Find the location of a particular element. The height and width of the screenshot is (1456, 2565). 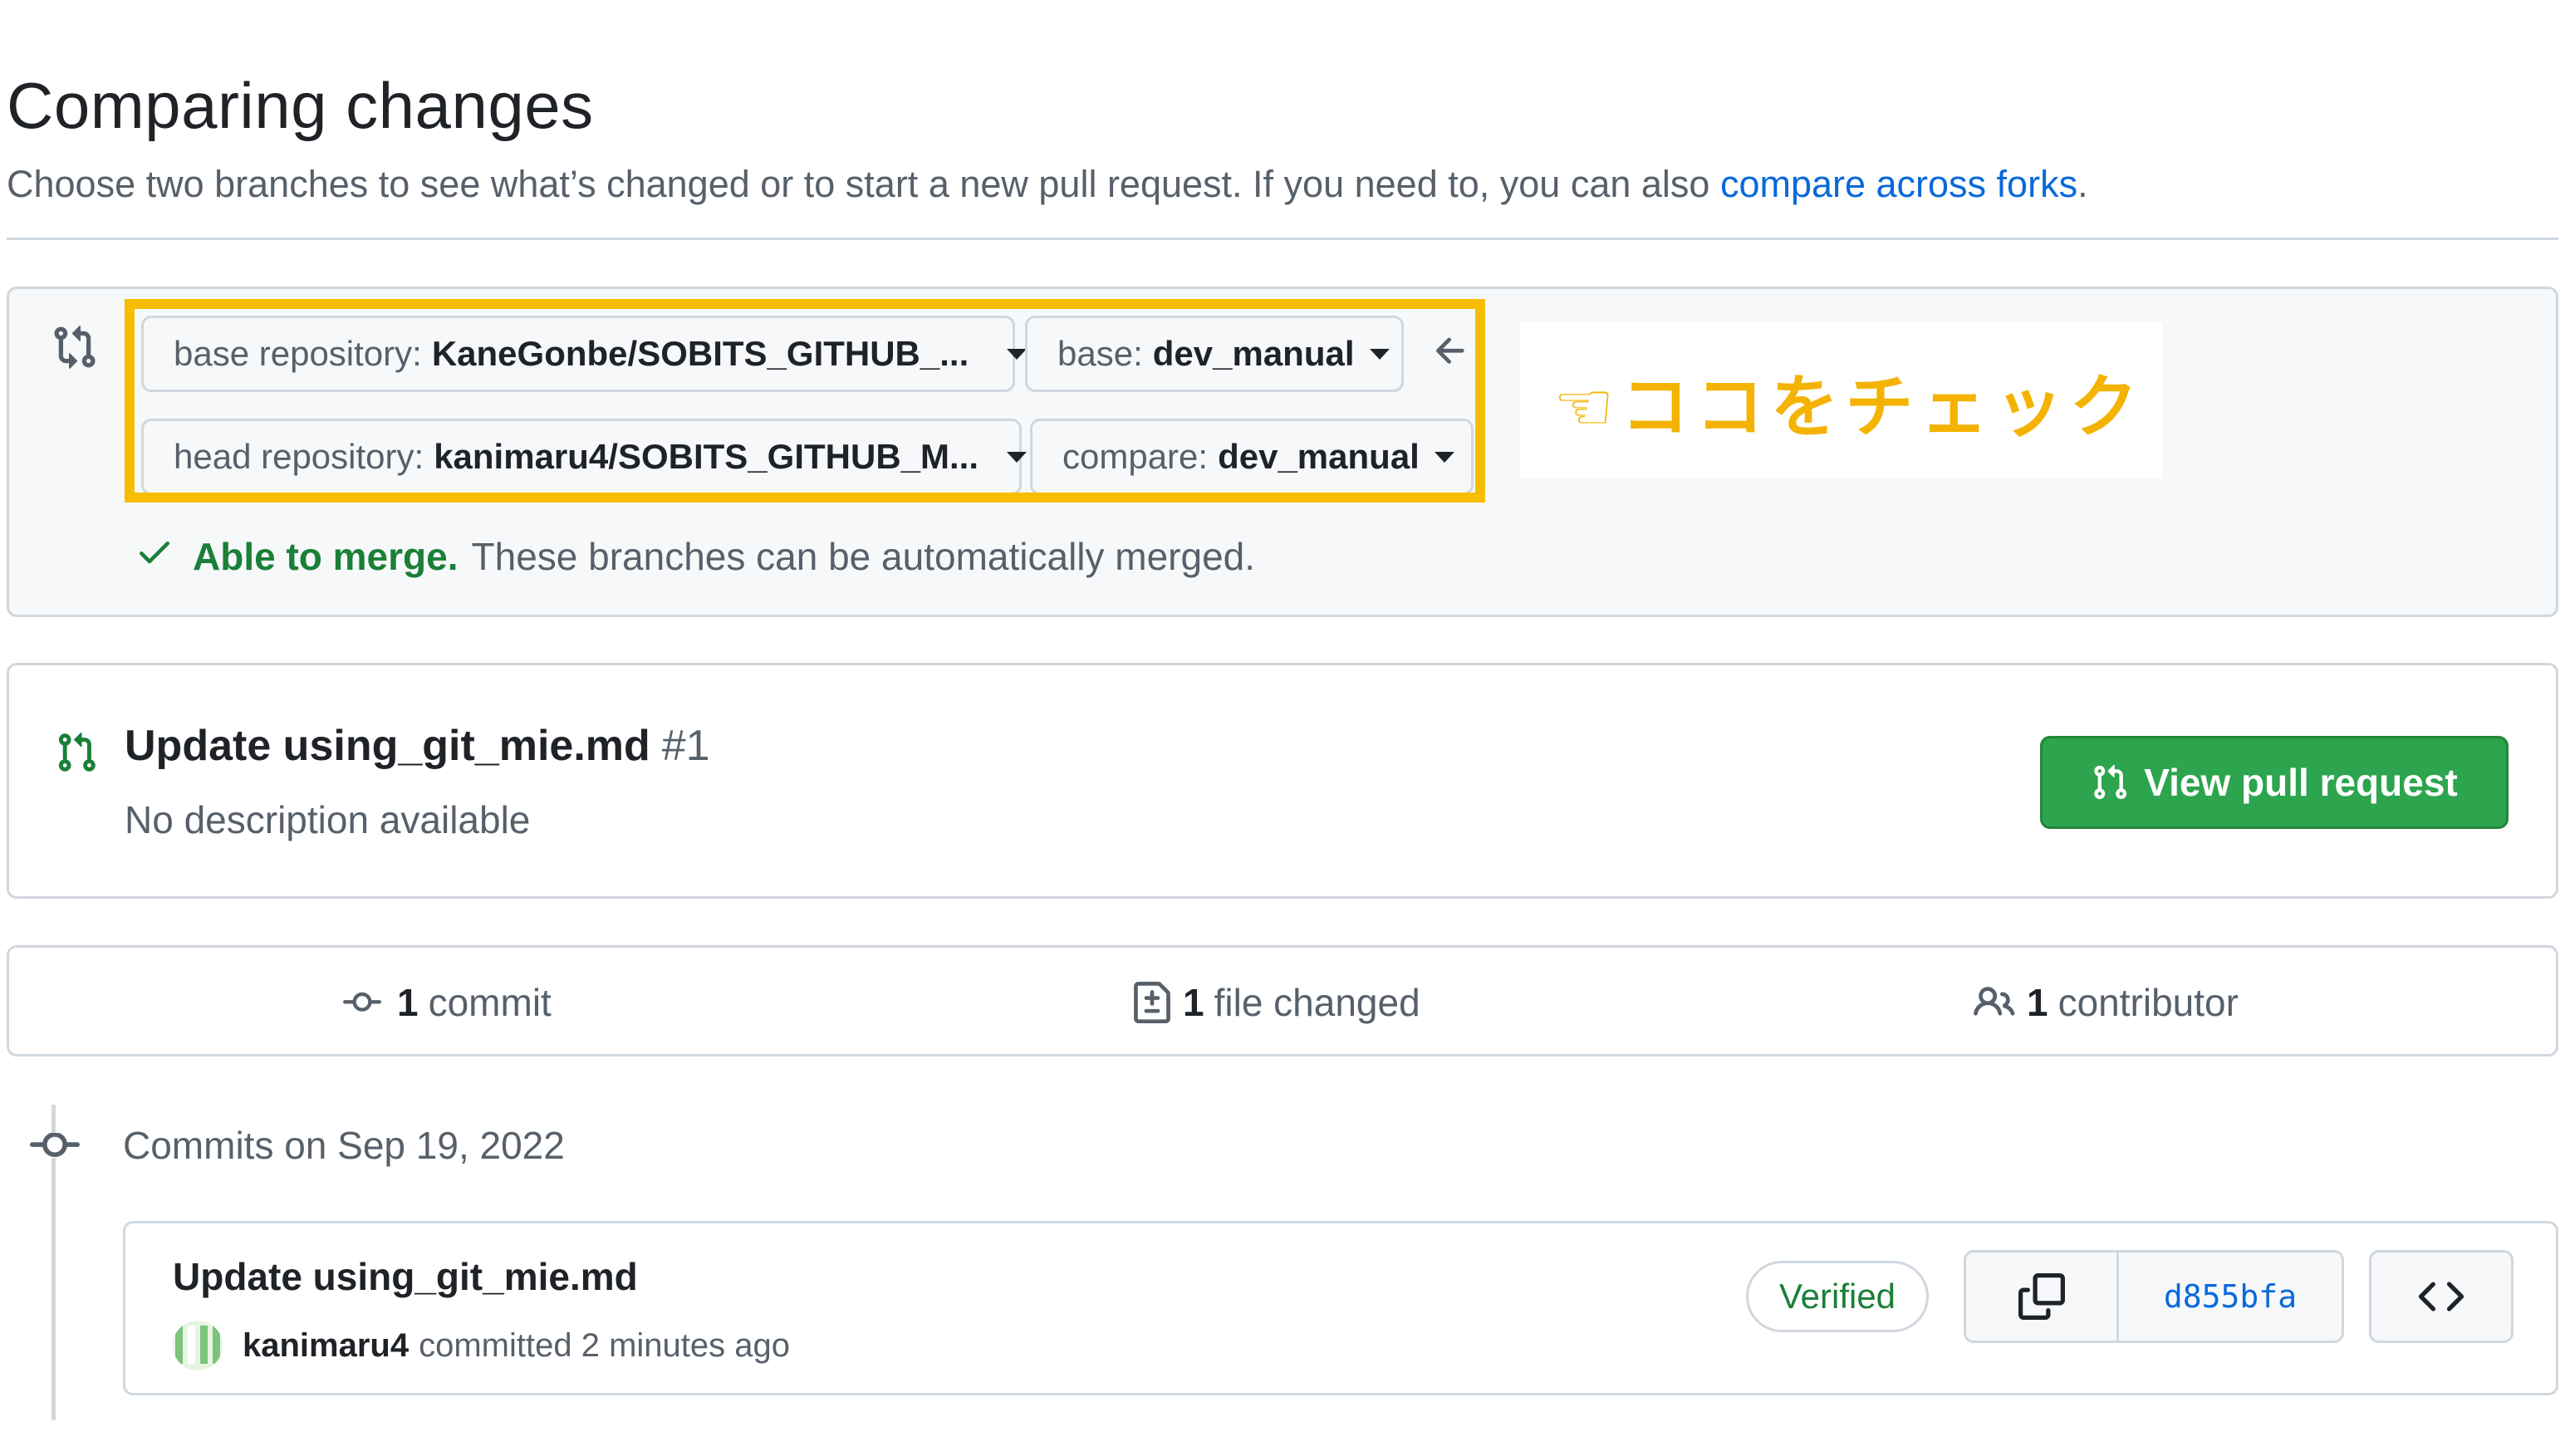

avatar is located at coordinates (198, 1345).